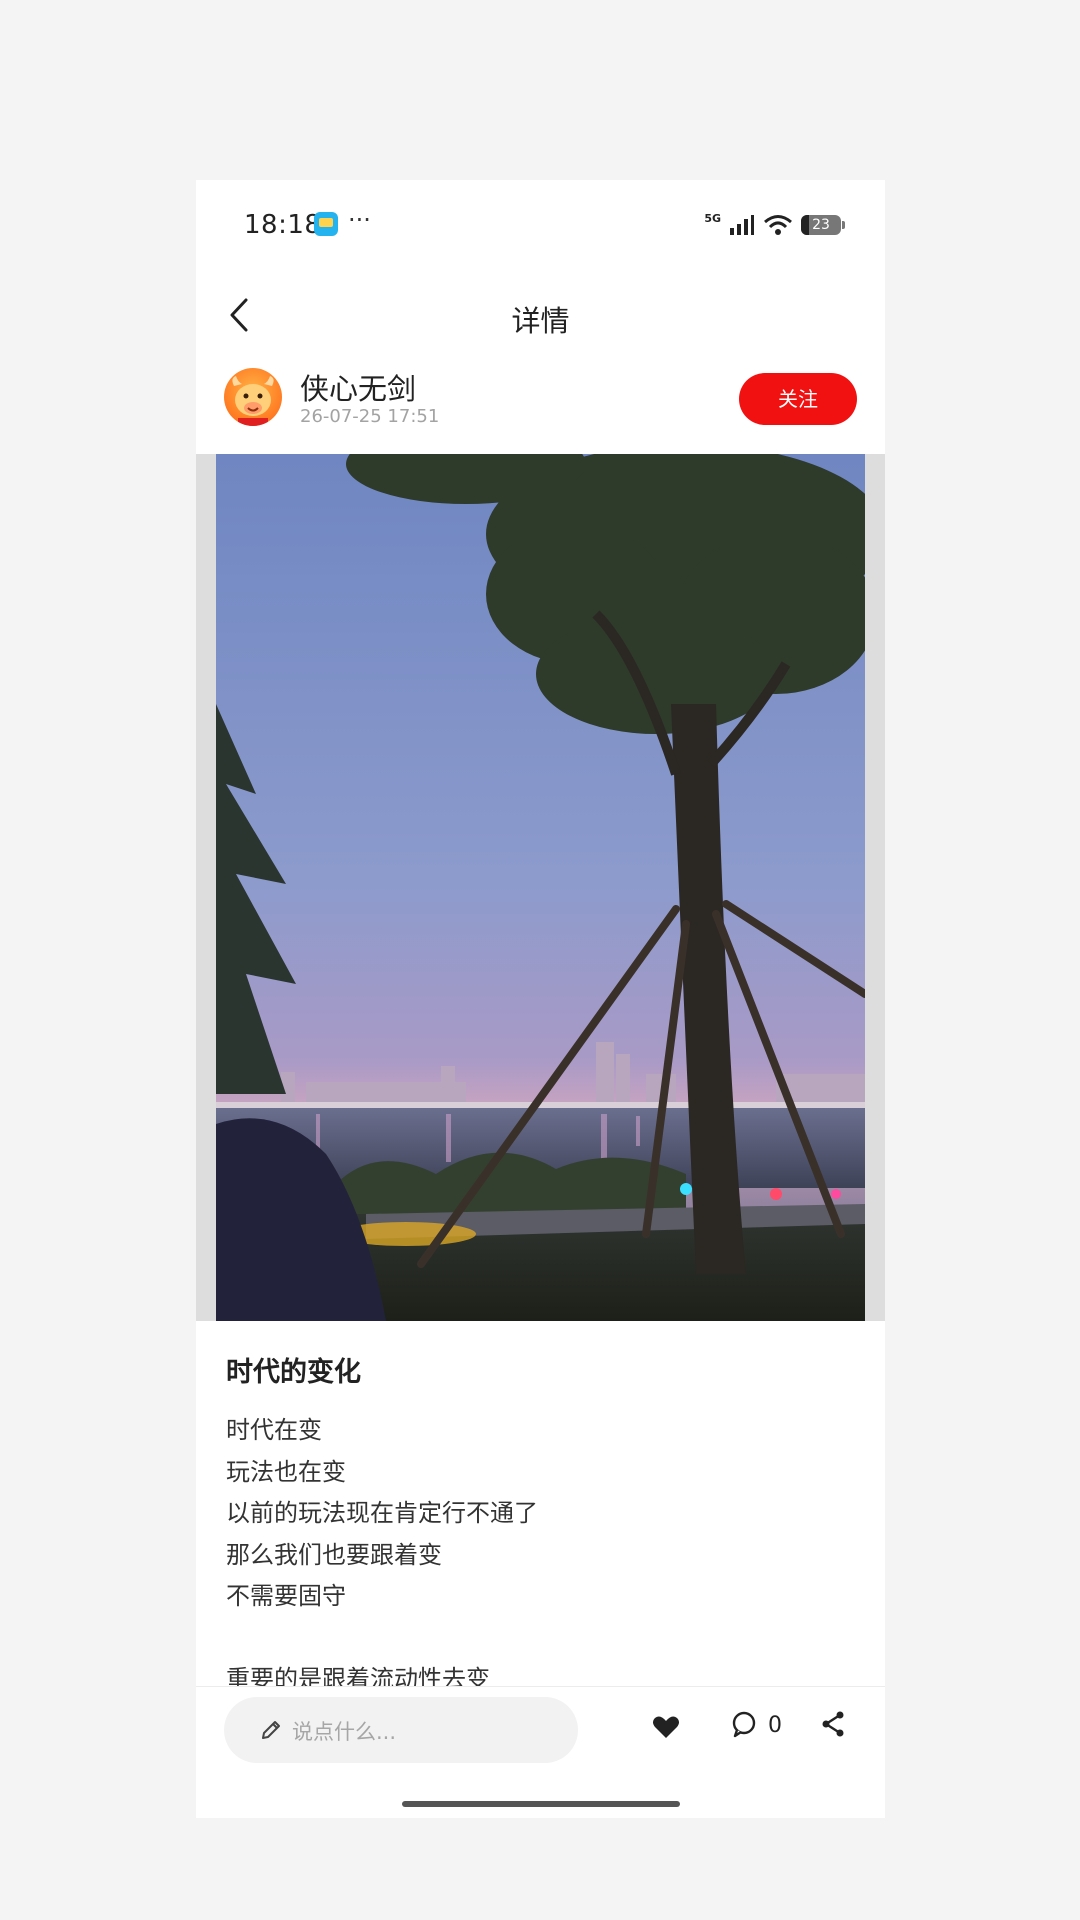  Describe the element at coordinates (283, 225) in the screenshot. I see `status-time: 18:18` at that location.